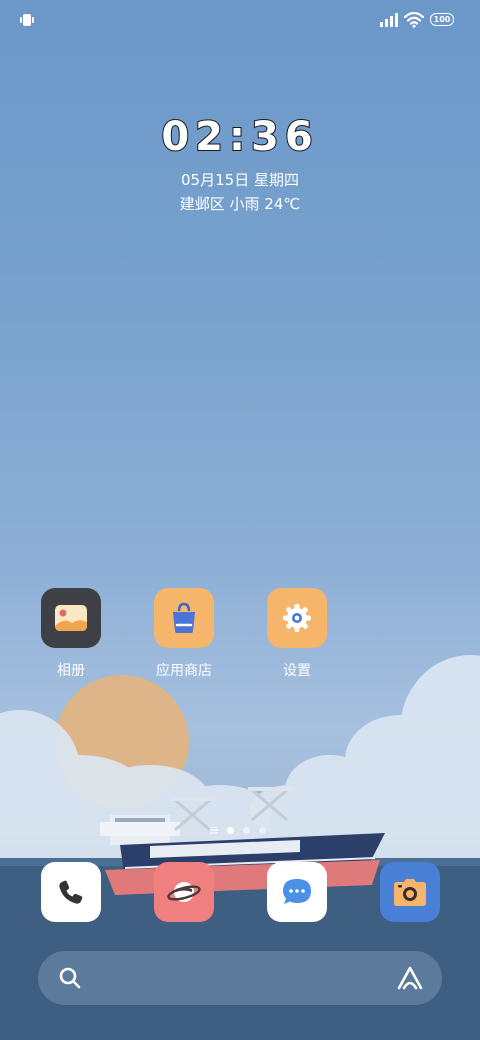 This screenshot has width=480, height=1040. I want to click on search-bar, so click(240, 978).